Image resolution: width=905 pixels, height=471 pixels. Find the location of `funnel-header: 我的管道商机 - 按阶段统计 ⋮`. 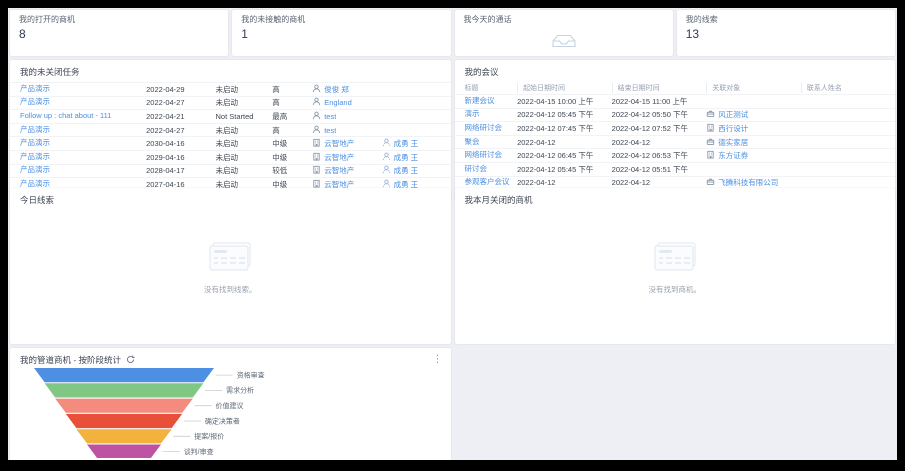

funnel-header: 我的管道商机 - 按阶段统计 ⋮ is located at coordinates (230, 358).